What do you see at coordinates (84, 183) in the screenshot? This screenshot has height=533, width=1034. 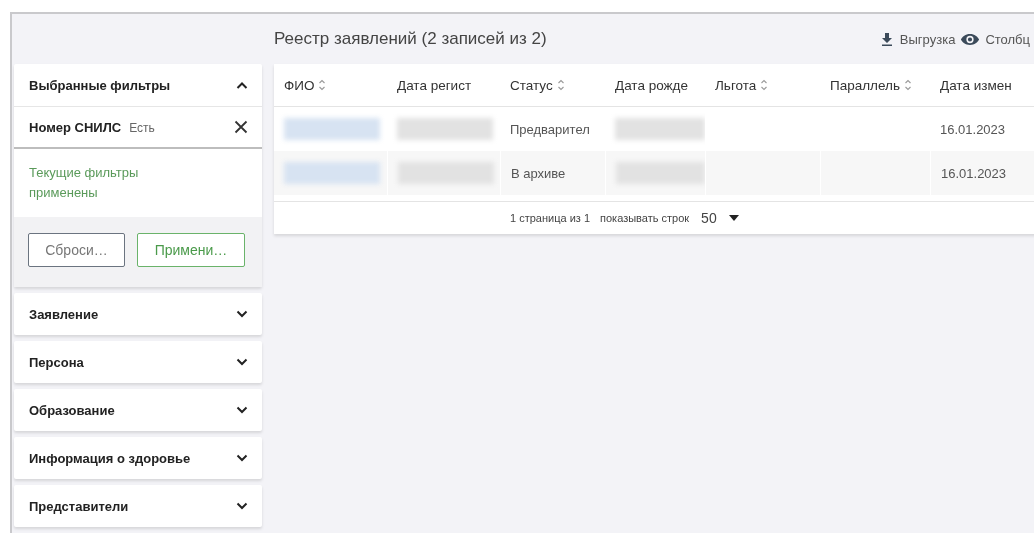 I see `filters-status: Текущие фильтры применены` at bounding box center [84, 183].